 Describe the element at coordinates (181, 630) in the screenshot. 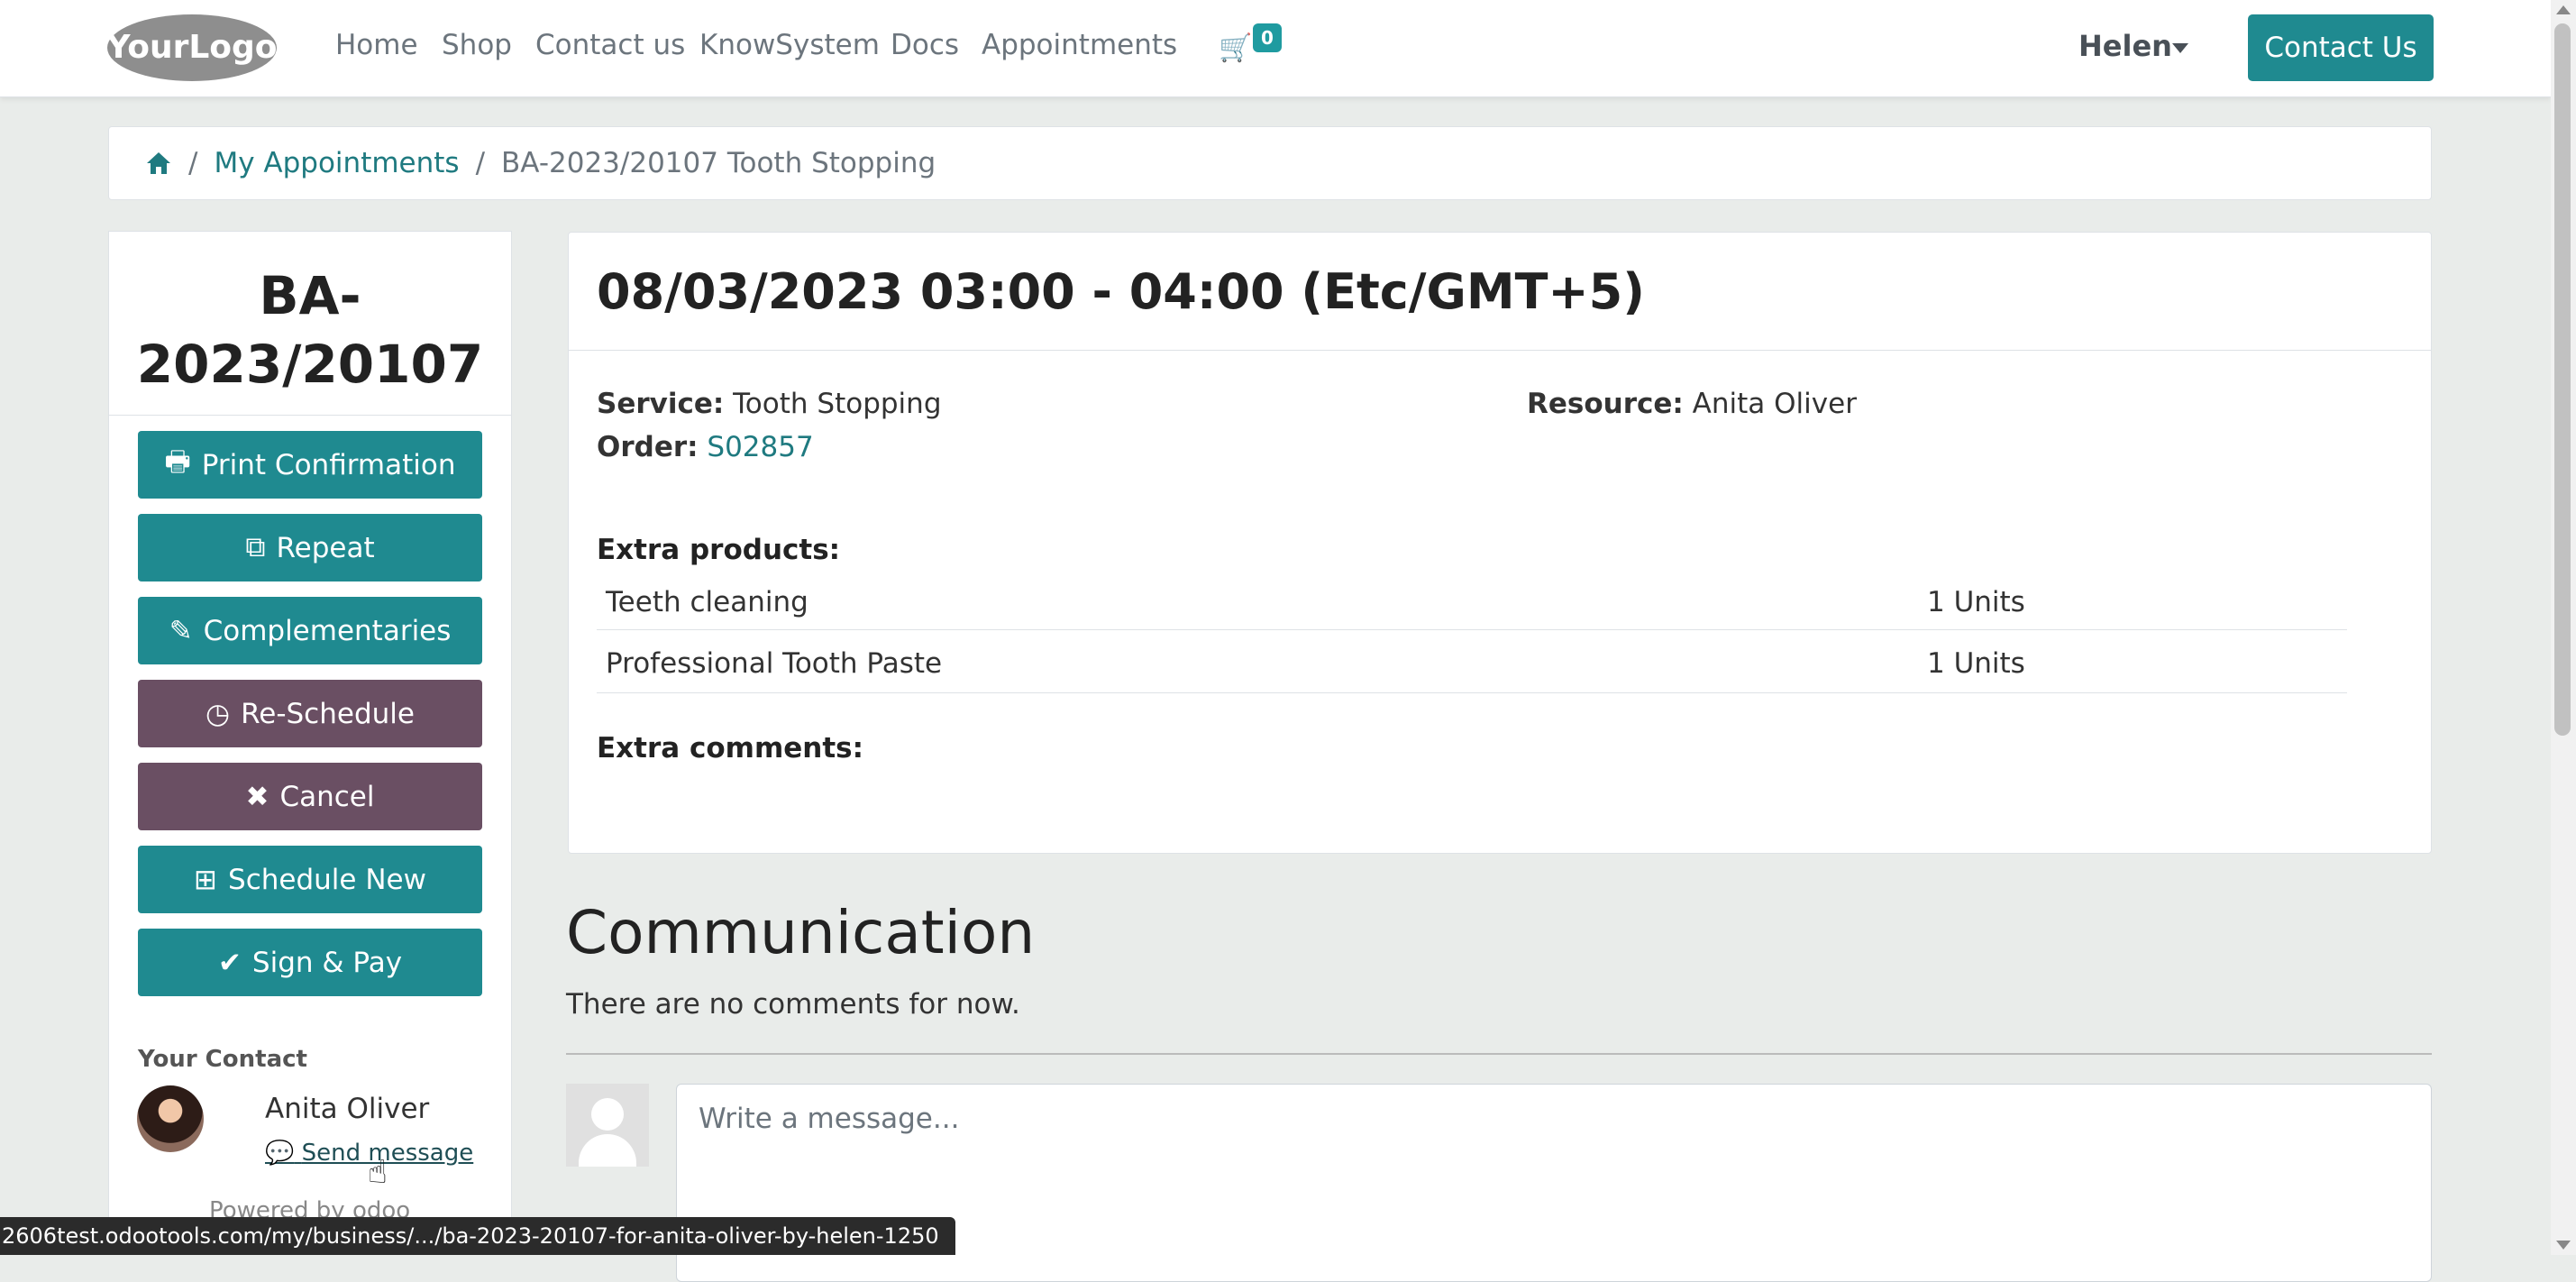

I see `edit-icon: ✎` at that location.